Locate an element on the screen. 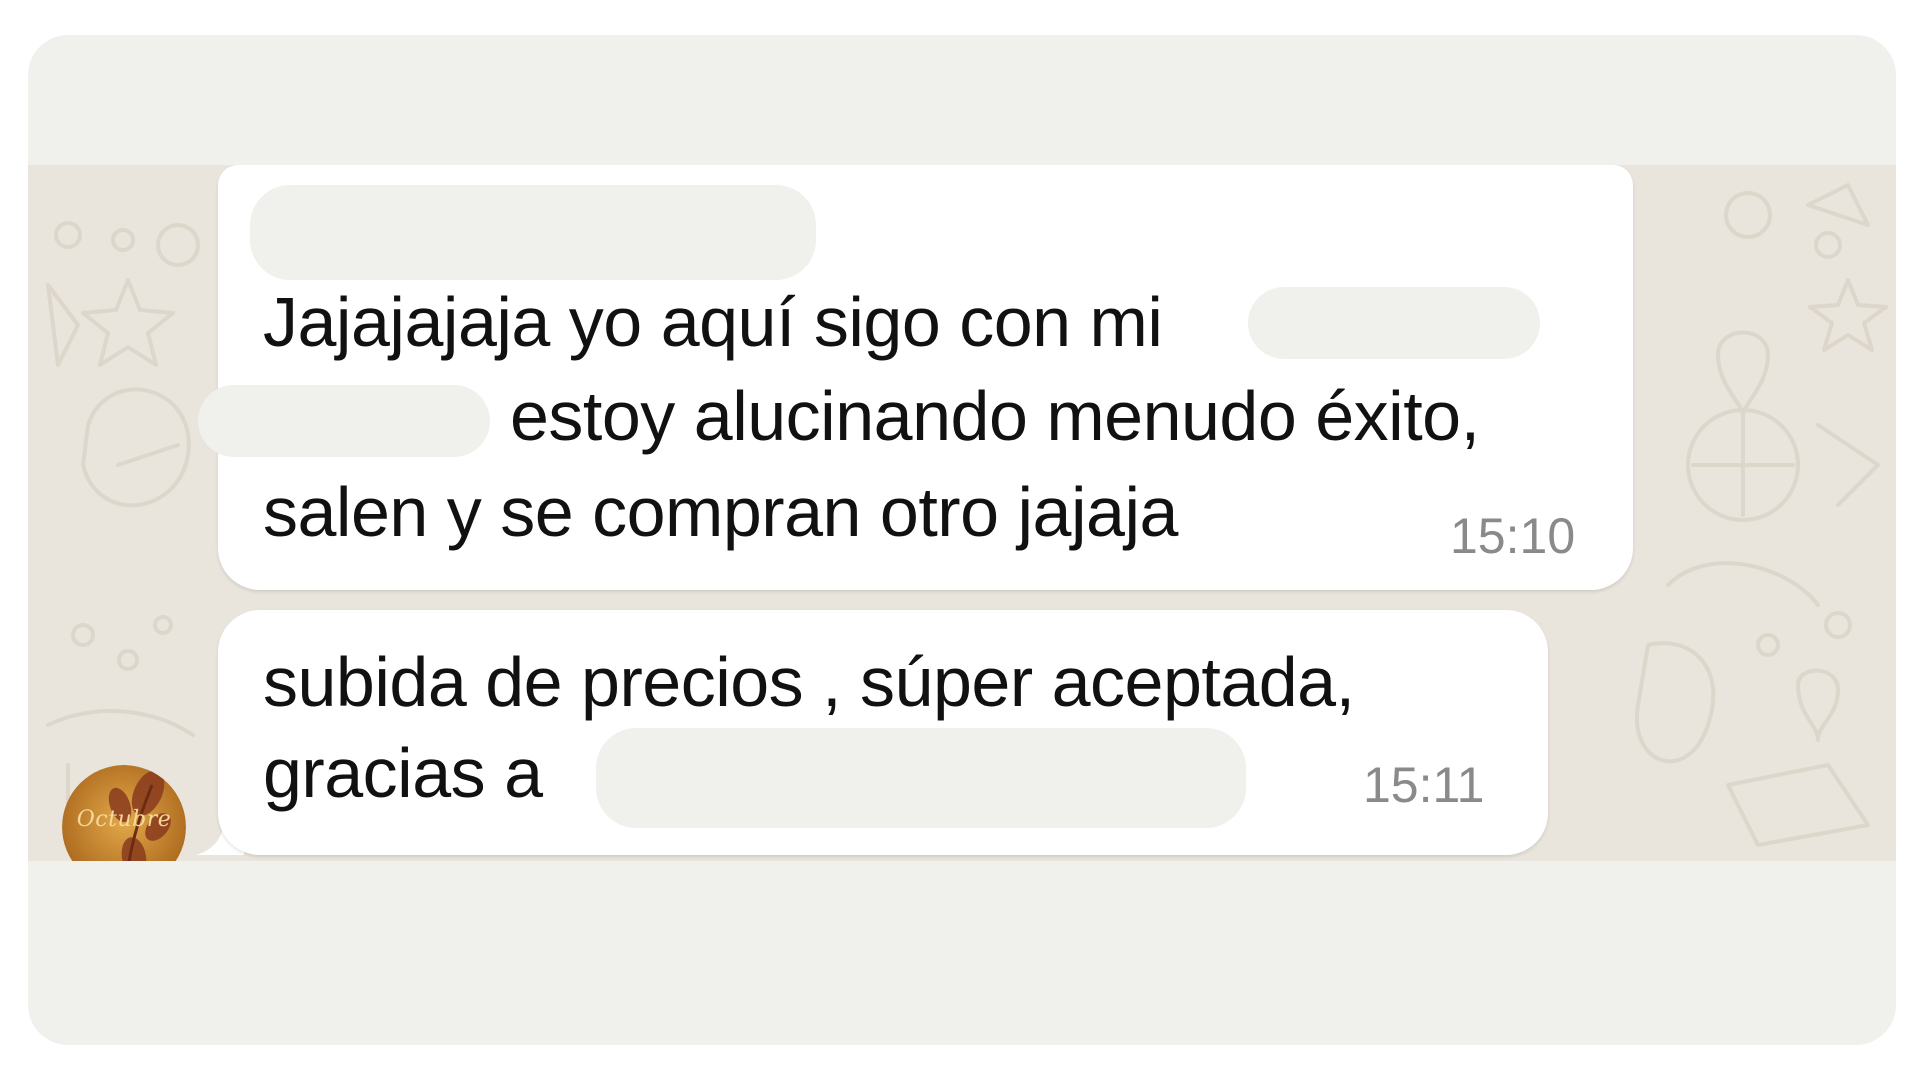  message-text-line: gracias a is located at coordinates (403, 773).